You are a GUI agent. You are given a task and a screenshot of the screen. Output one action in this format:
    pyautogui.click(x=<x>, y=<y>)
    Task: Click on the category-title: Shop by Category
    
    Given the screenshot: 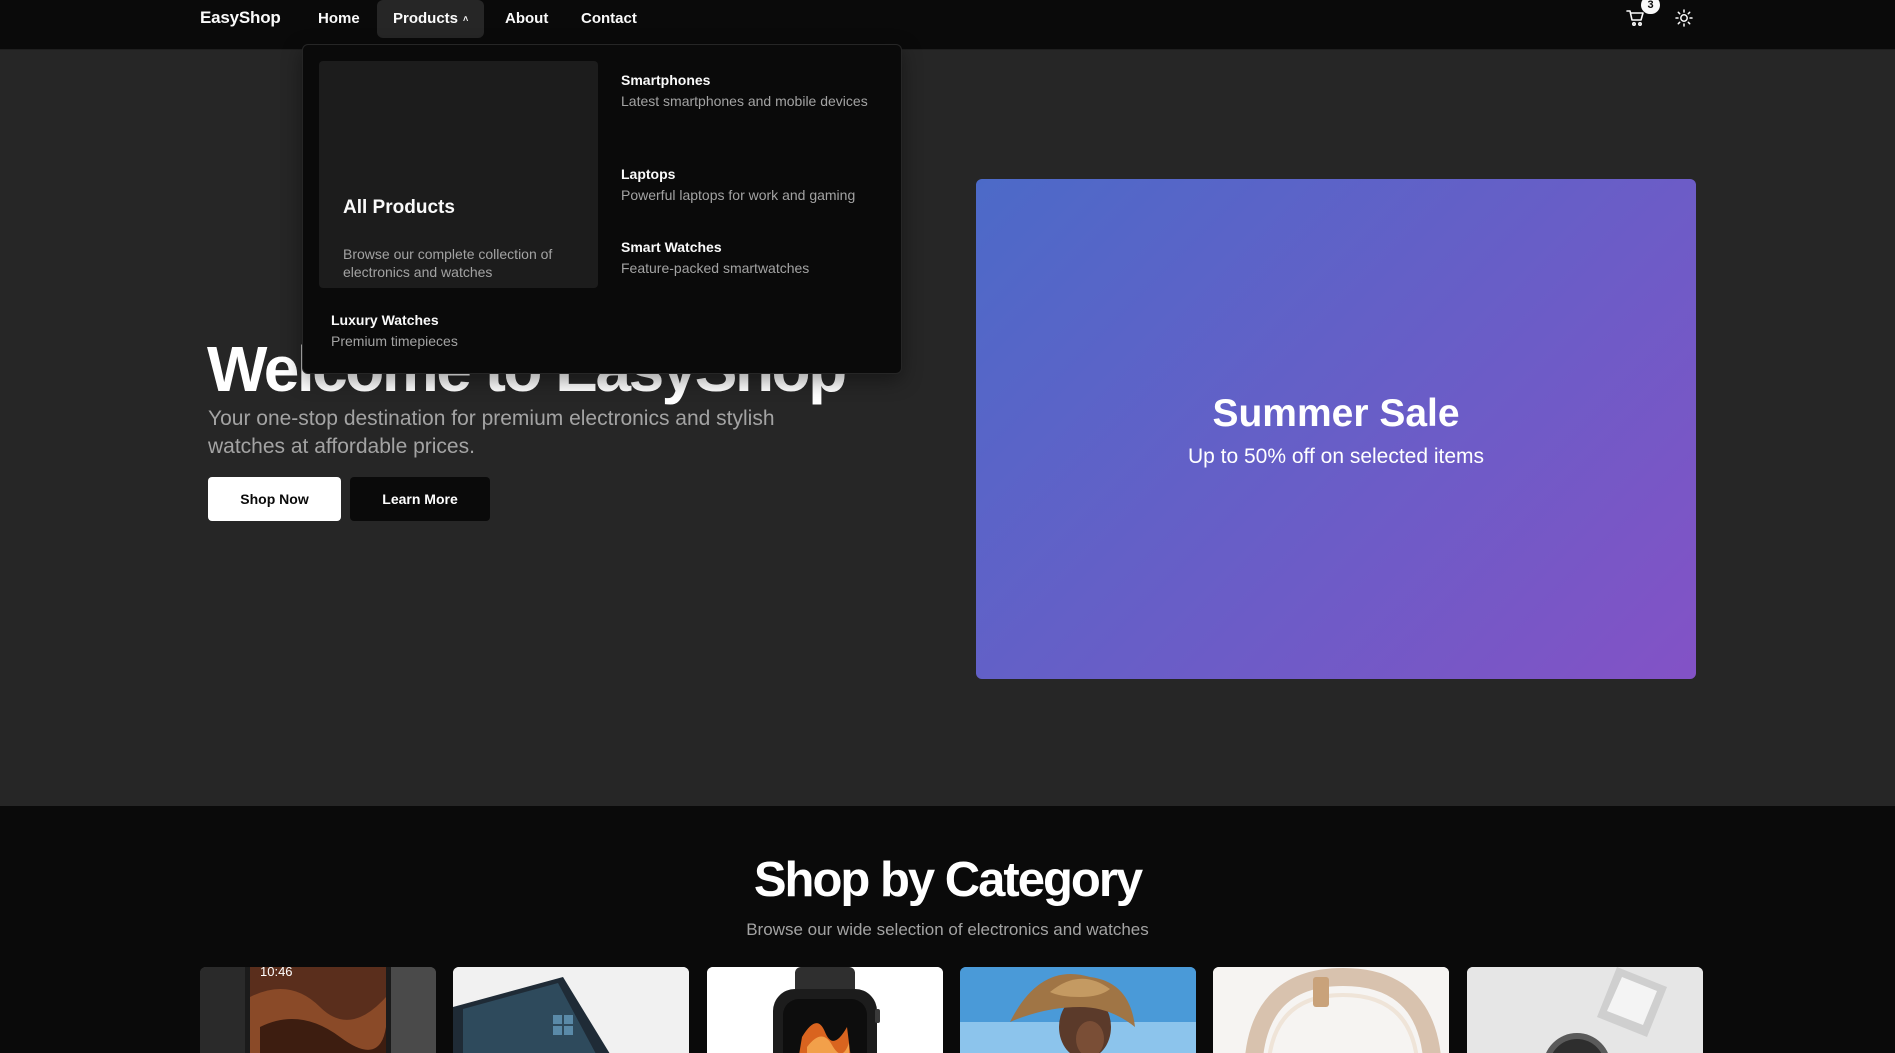 What is the action you would take?
    pyautogui.click(x=948, y=880)
    